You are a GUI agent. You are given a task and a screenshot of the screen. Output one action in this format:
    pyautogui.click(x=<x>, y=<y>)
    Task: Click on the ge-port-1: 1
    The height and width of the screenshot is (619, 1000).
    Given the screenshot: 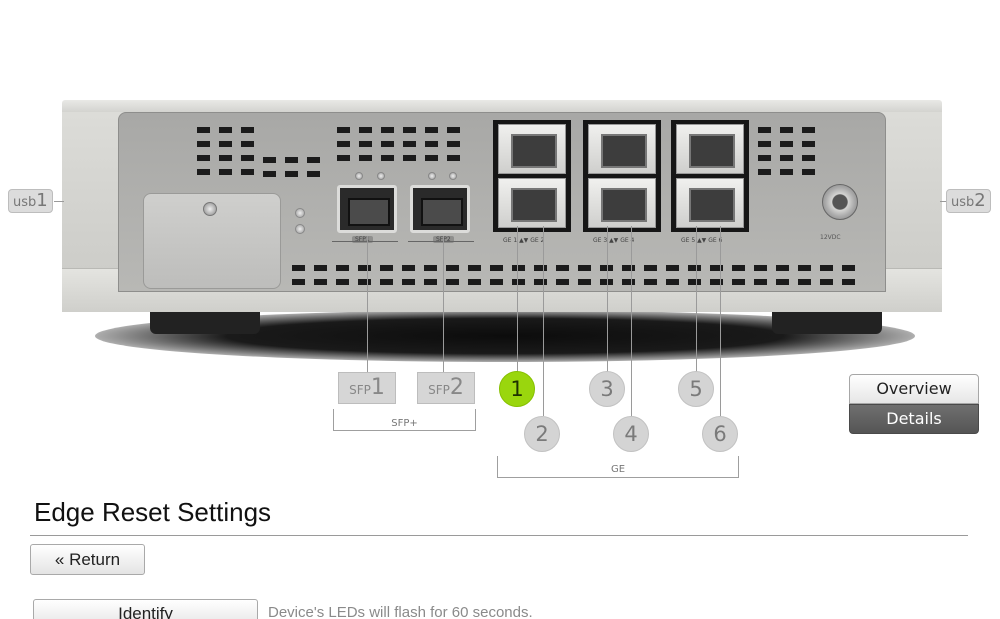 What is the action you would take?
    pyautogui.click(x=517, y=389)
    